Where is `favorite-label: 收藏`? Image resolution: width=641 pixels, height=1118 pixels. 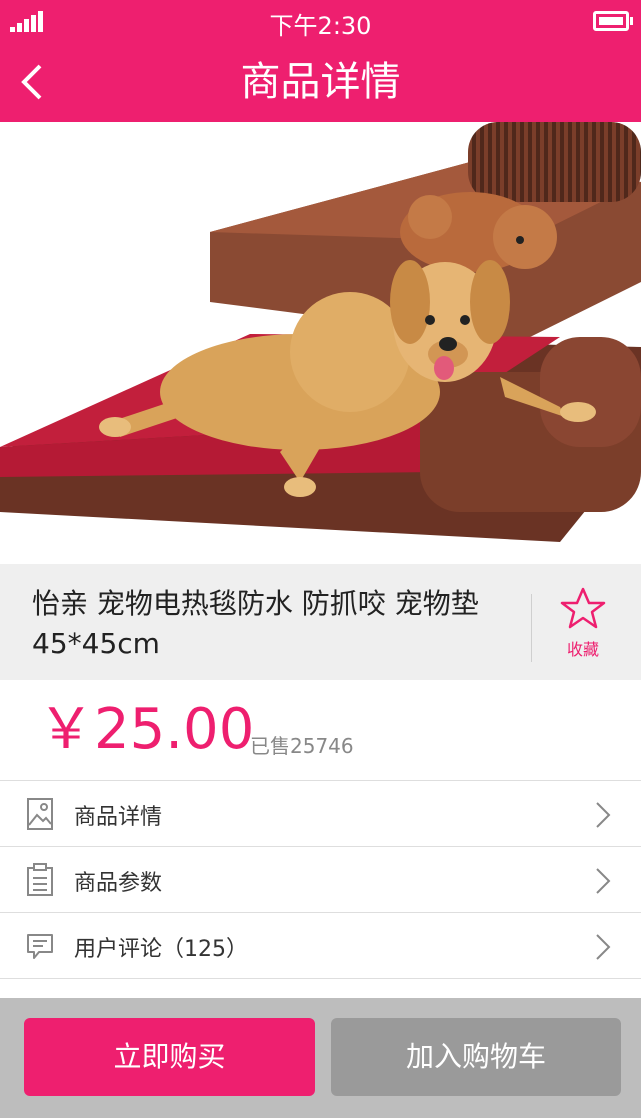
favorite-label: 收藏 is located at coordinates (582, 649).